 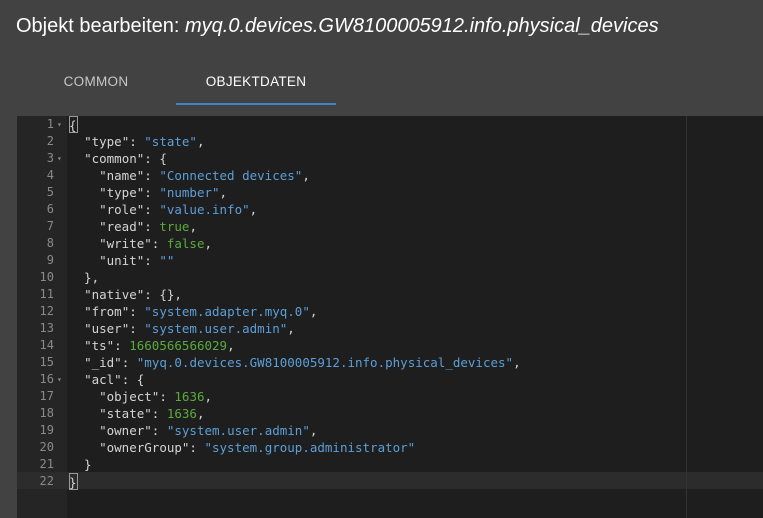 I want to click on code-token: "native", so click(x=114, y=294).